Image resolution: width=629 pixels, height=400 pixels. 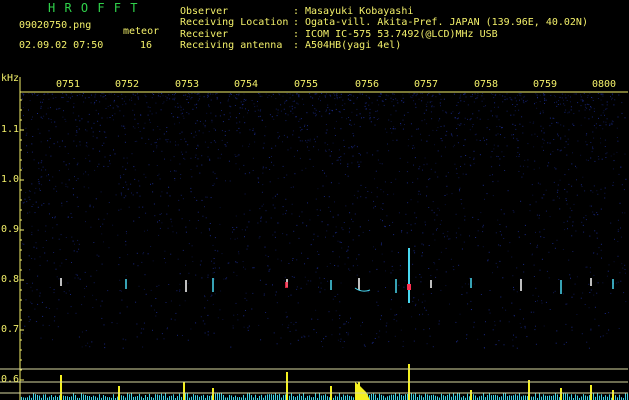 I want to click on time-tick-label: 0754, so click(x=246, y=84).